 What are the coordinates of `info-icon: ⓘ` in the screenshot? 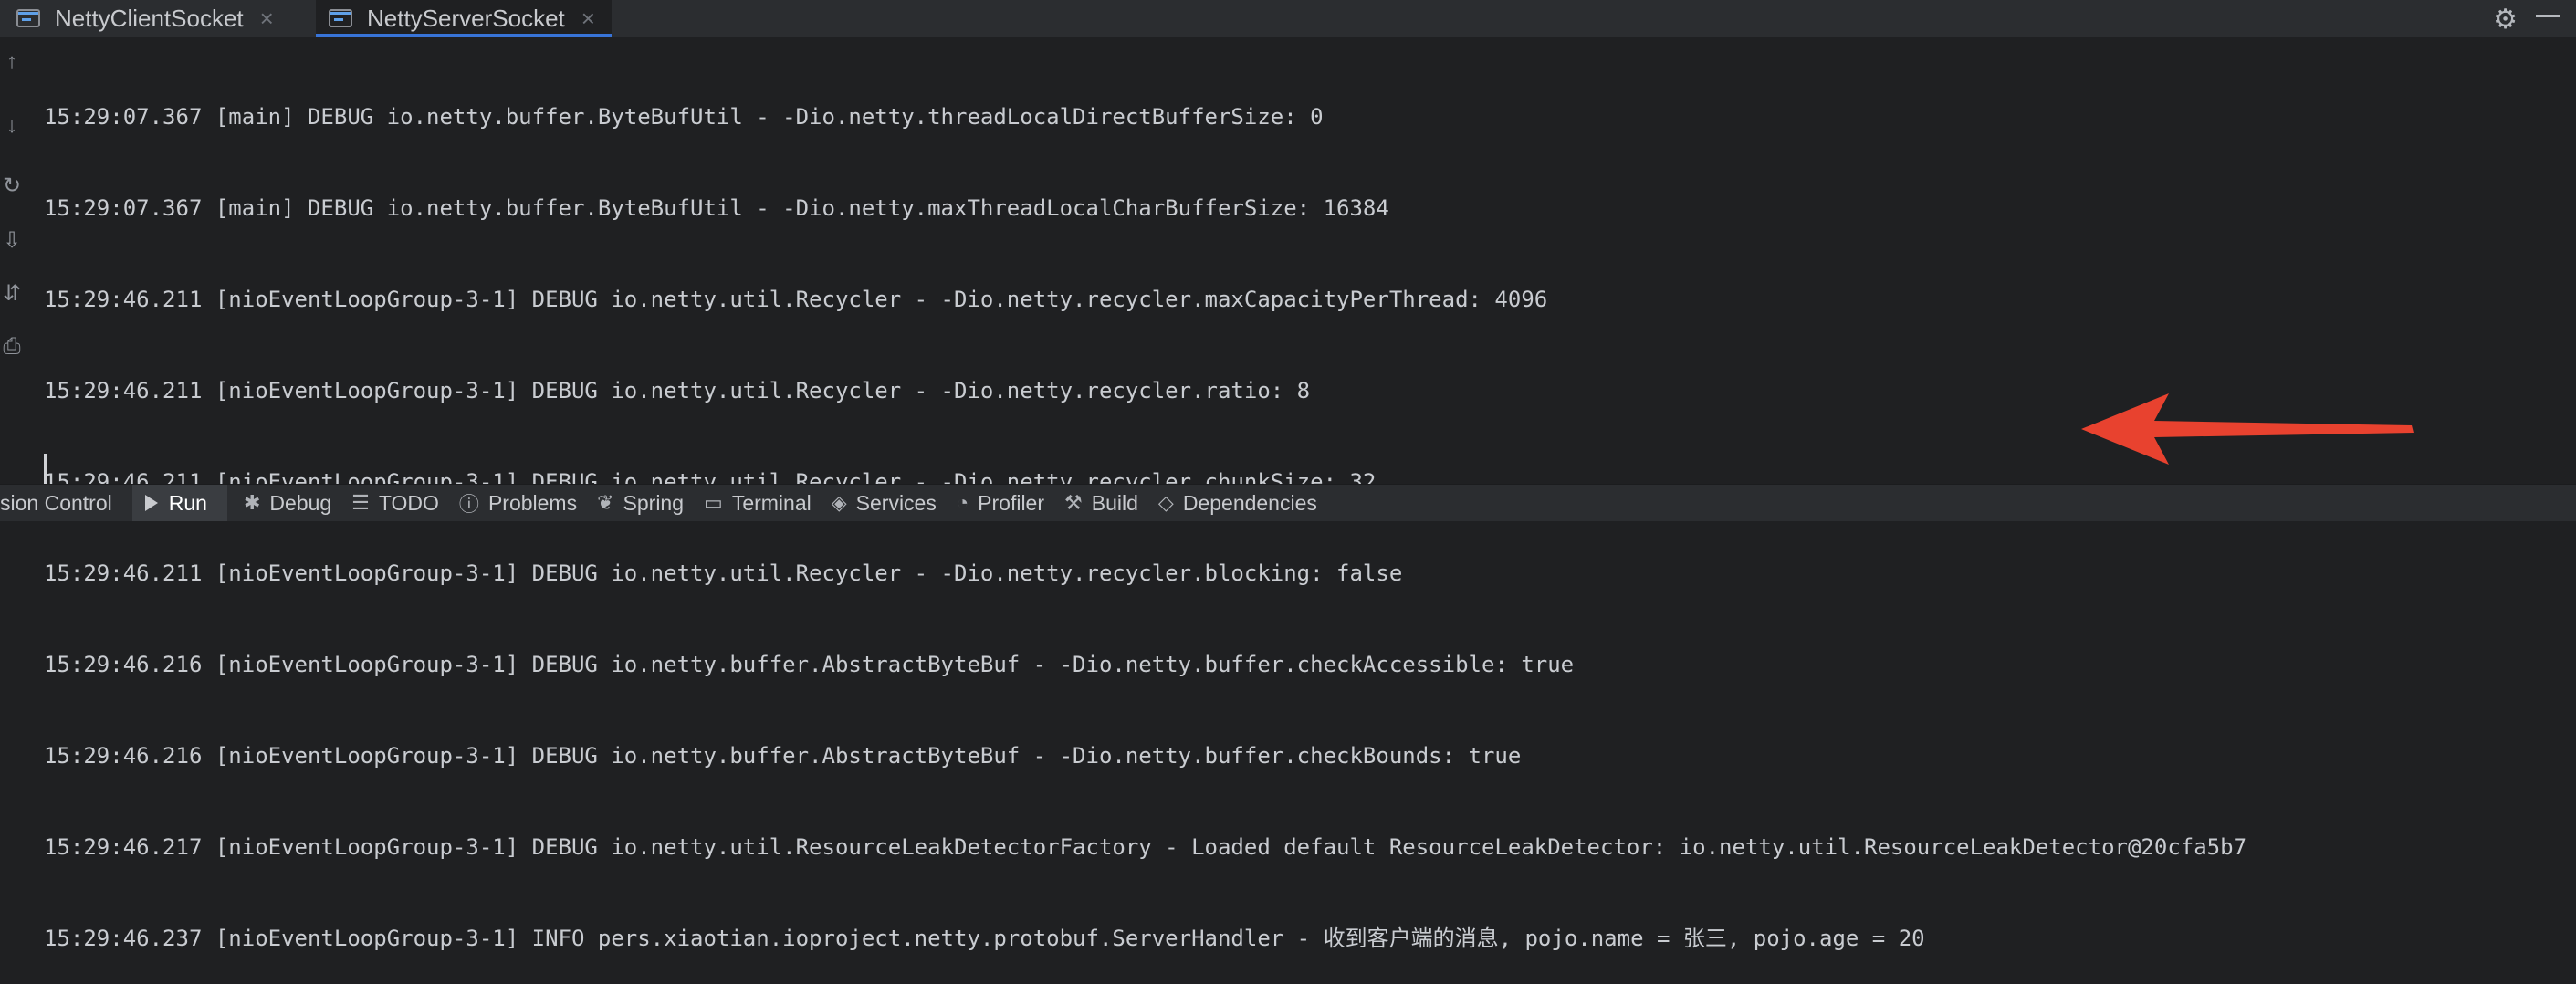 It's located at (468, 504).